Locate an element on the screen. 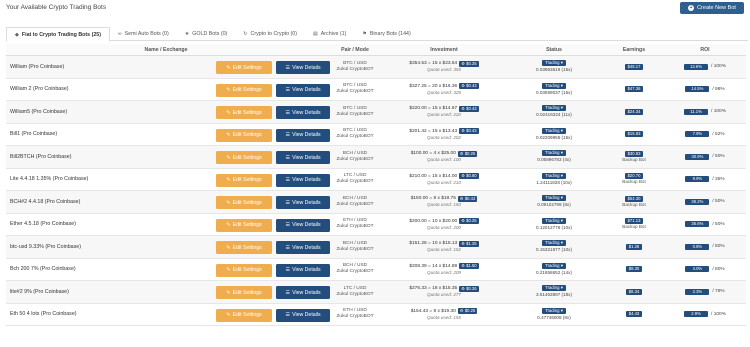  col-earnings: Earnings is located at coordinates (634, 49).